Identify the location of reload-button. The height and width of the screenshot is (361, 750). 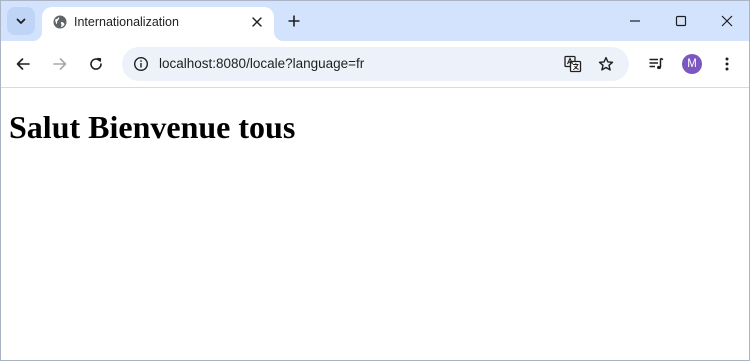
(96, 64).